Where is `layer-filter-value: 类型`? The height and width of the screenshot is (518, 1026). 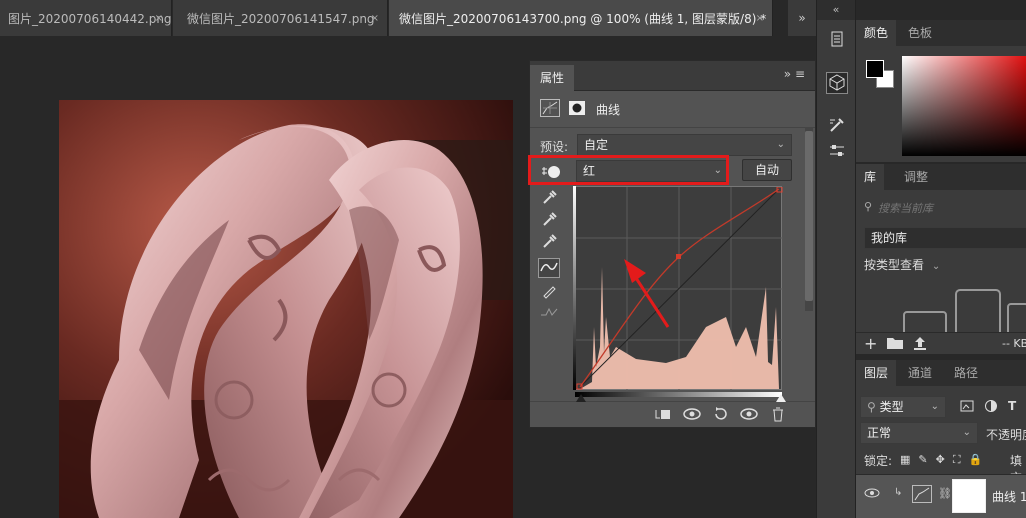 layer-filter-value: 类型 is located at coordinates (891, 407).